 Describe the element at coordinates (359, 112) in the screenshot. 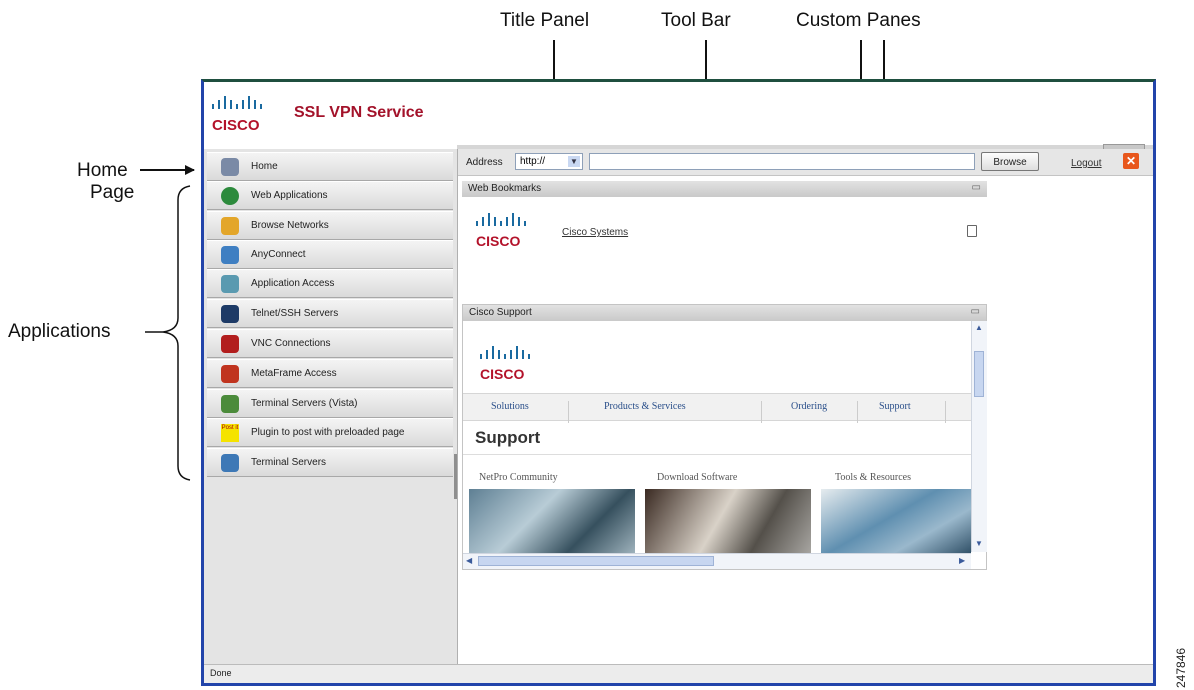

I see `app-title: SSL VPN Service` at that location.